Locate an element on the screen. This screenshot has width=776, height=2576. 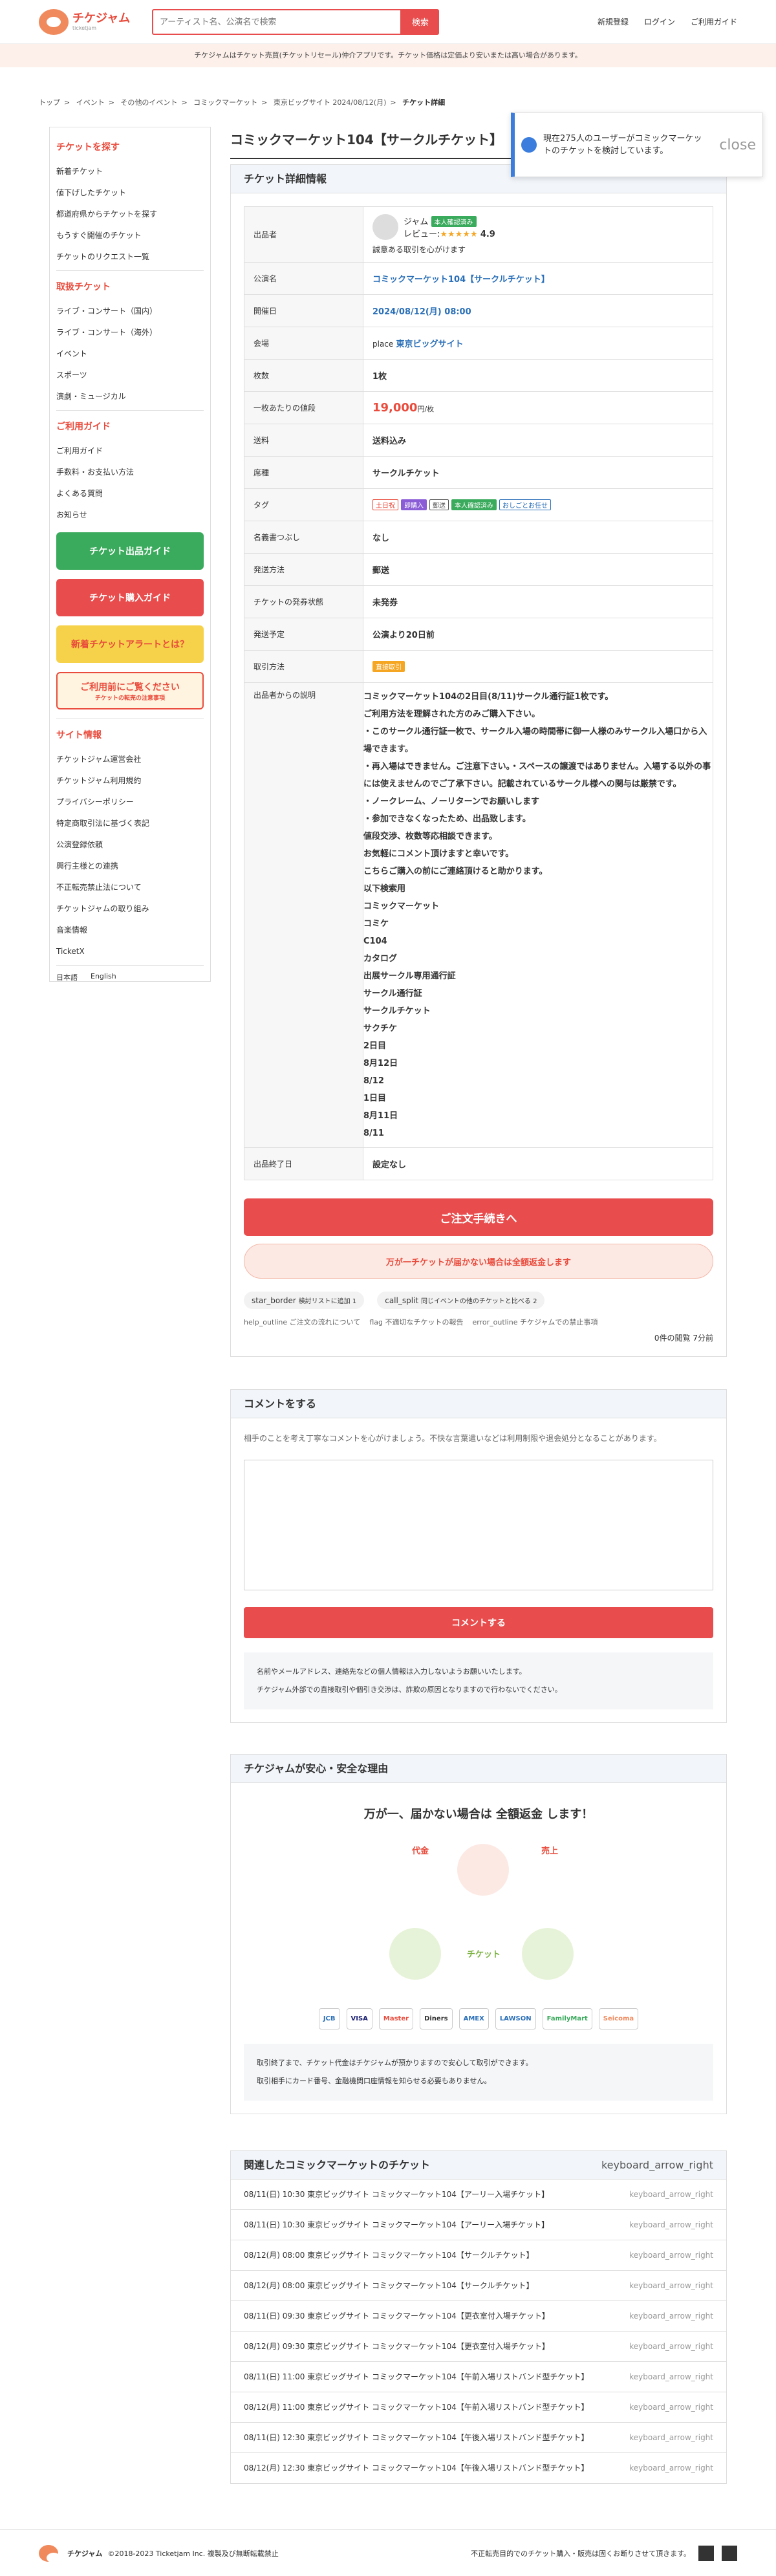
review-score: 4.9 is located at coordinates (487, 234).